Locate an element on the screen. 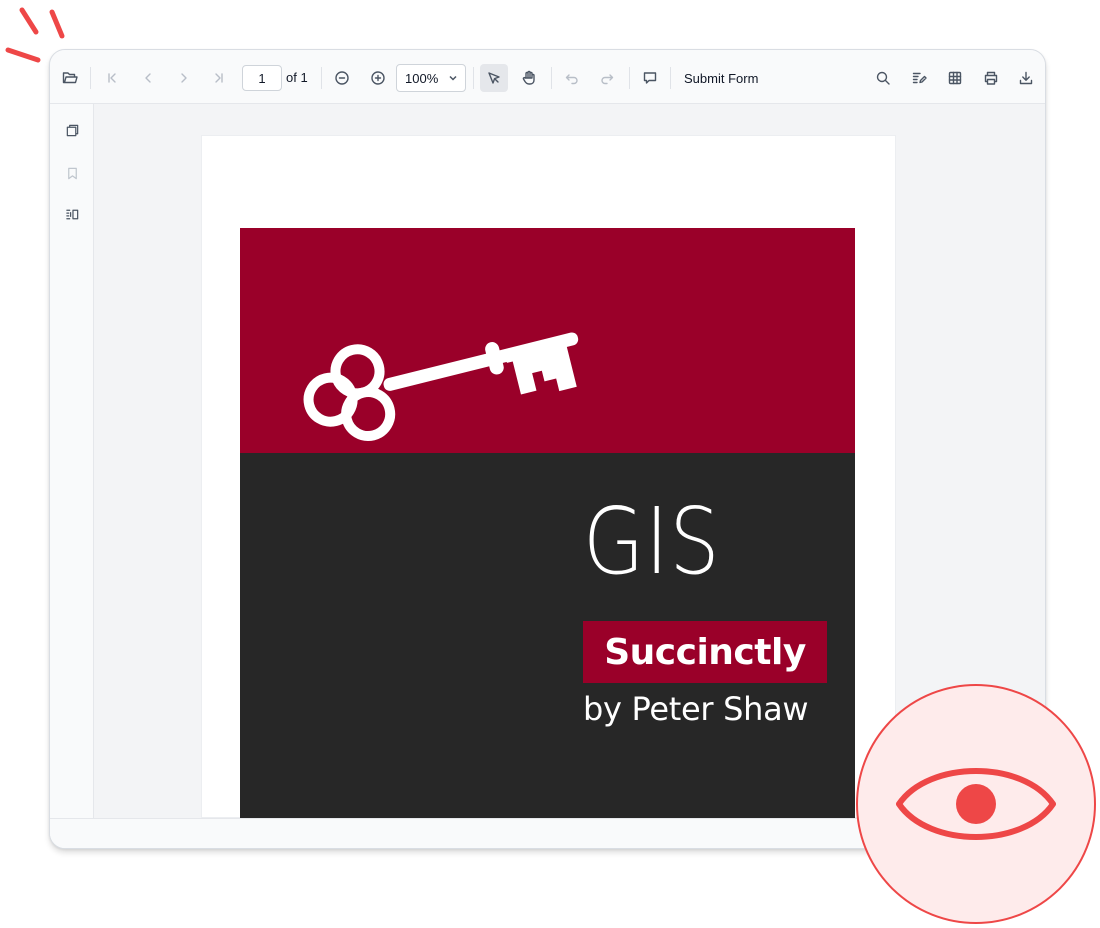 The image size is (1100, 928). undo-button is located at coordinates (572, 78).